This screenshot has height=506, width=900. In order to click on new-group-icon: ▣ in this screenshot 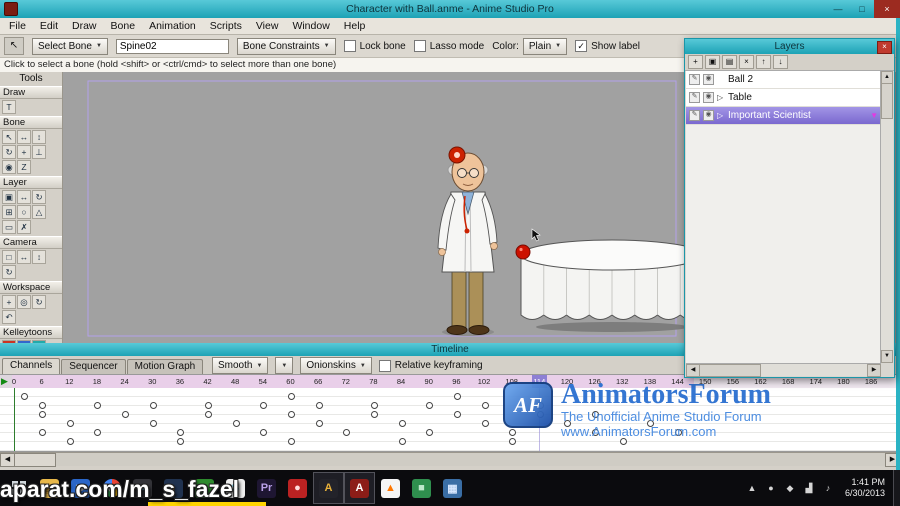, I will do `click(712, 62)`.